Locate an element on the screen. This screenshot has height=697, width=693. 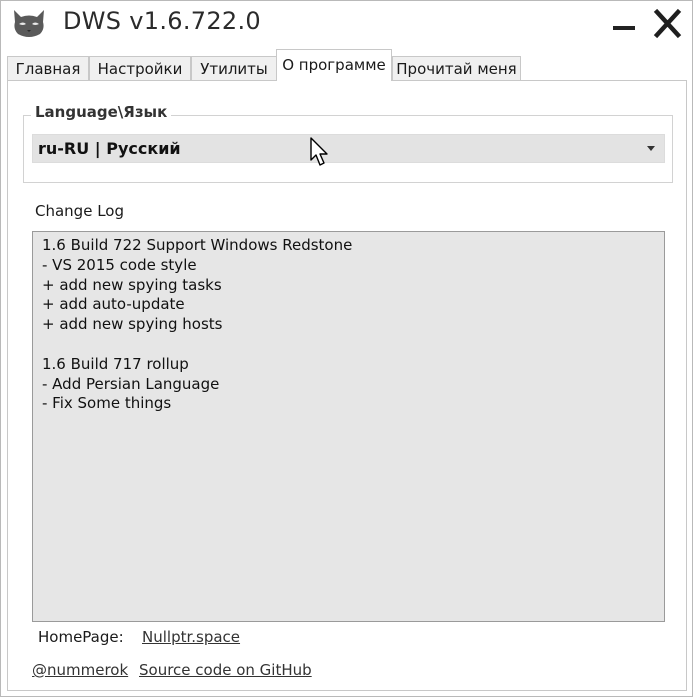
window-title: DWS v1.6.722.0 is located at coordinates (162, 21).